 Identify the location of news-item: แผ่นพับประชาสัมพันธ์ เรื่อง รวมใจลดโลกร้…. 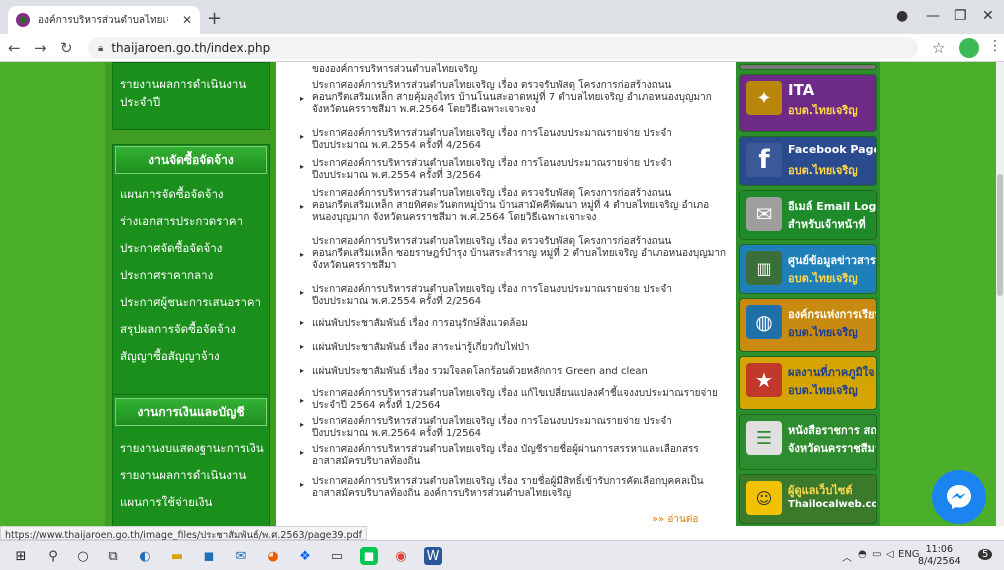
(526, 372).